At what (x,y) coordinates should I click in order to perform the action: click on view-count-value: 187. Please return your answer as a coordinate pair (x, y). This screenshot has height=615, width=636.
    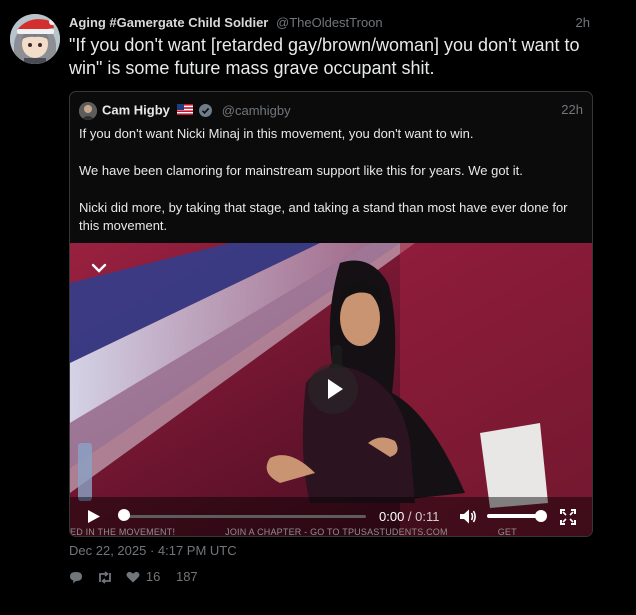
    Looking at the image, I should click on (186, 576).